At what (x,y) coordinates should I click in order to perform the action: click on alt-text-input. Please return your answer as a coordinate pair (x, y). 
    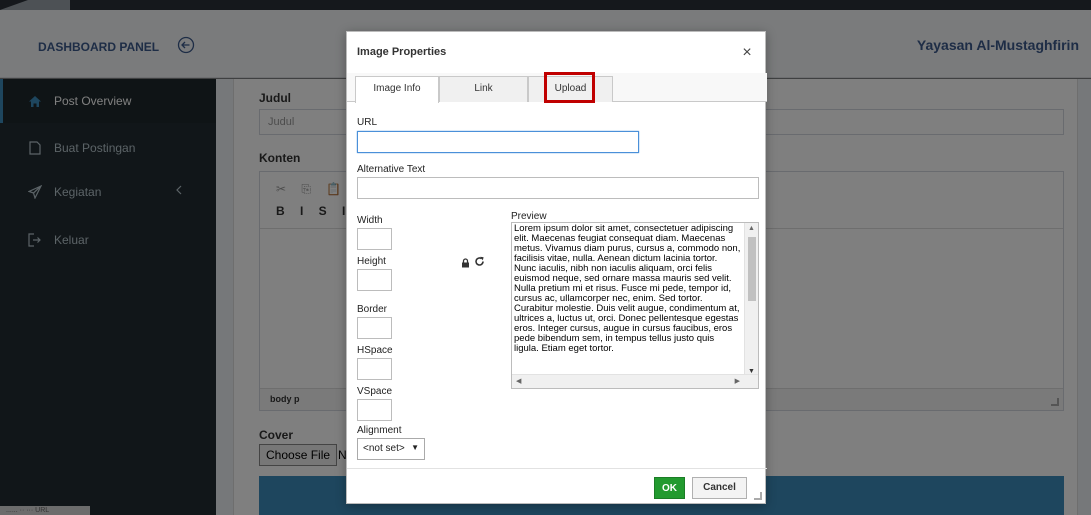
    Looking at the image, I should click on (558, 188).